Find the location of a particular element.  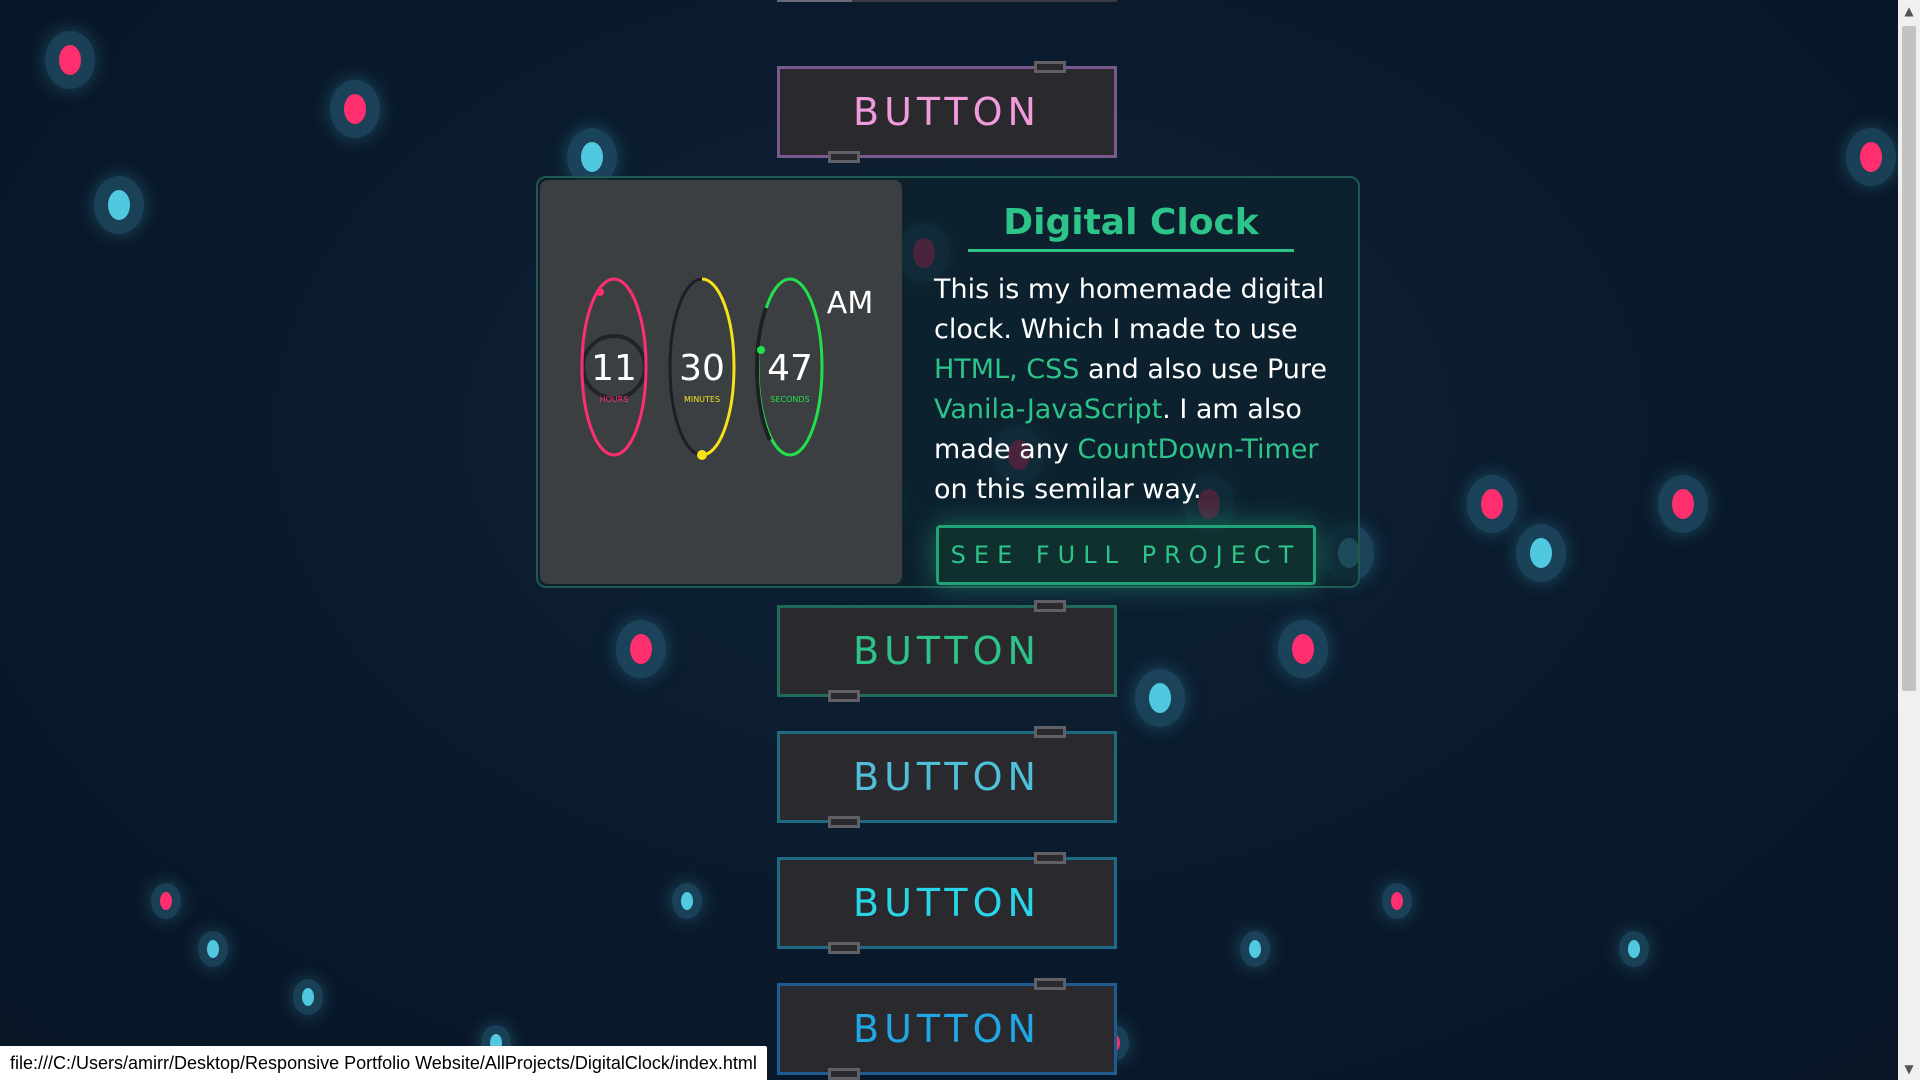

clock-seconds-label: SECONDS is located at coordinates (789, 399).